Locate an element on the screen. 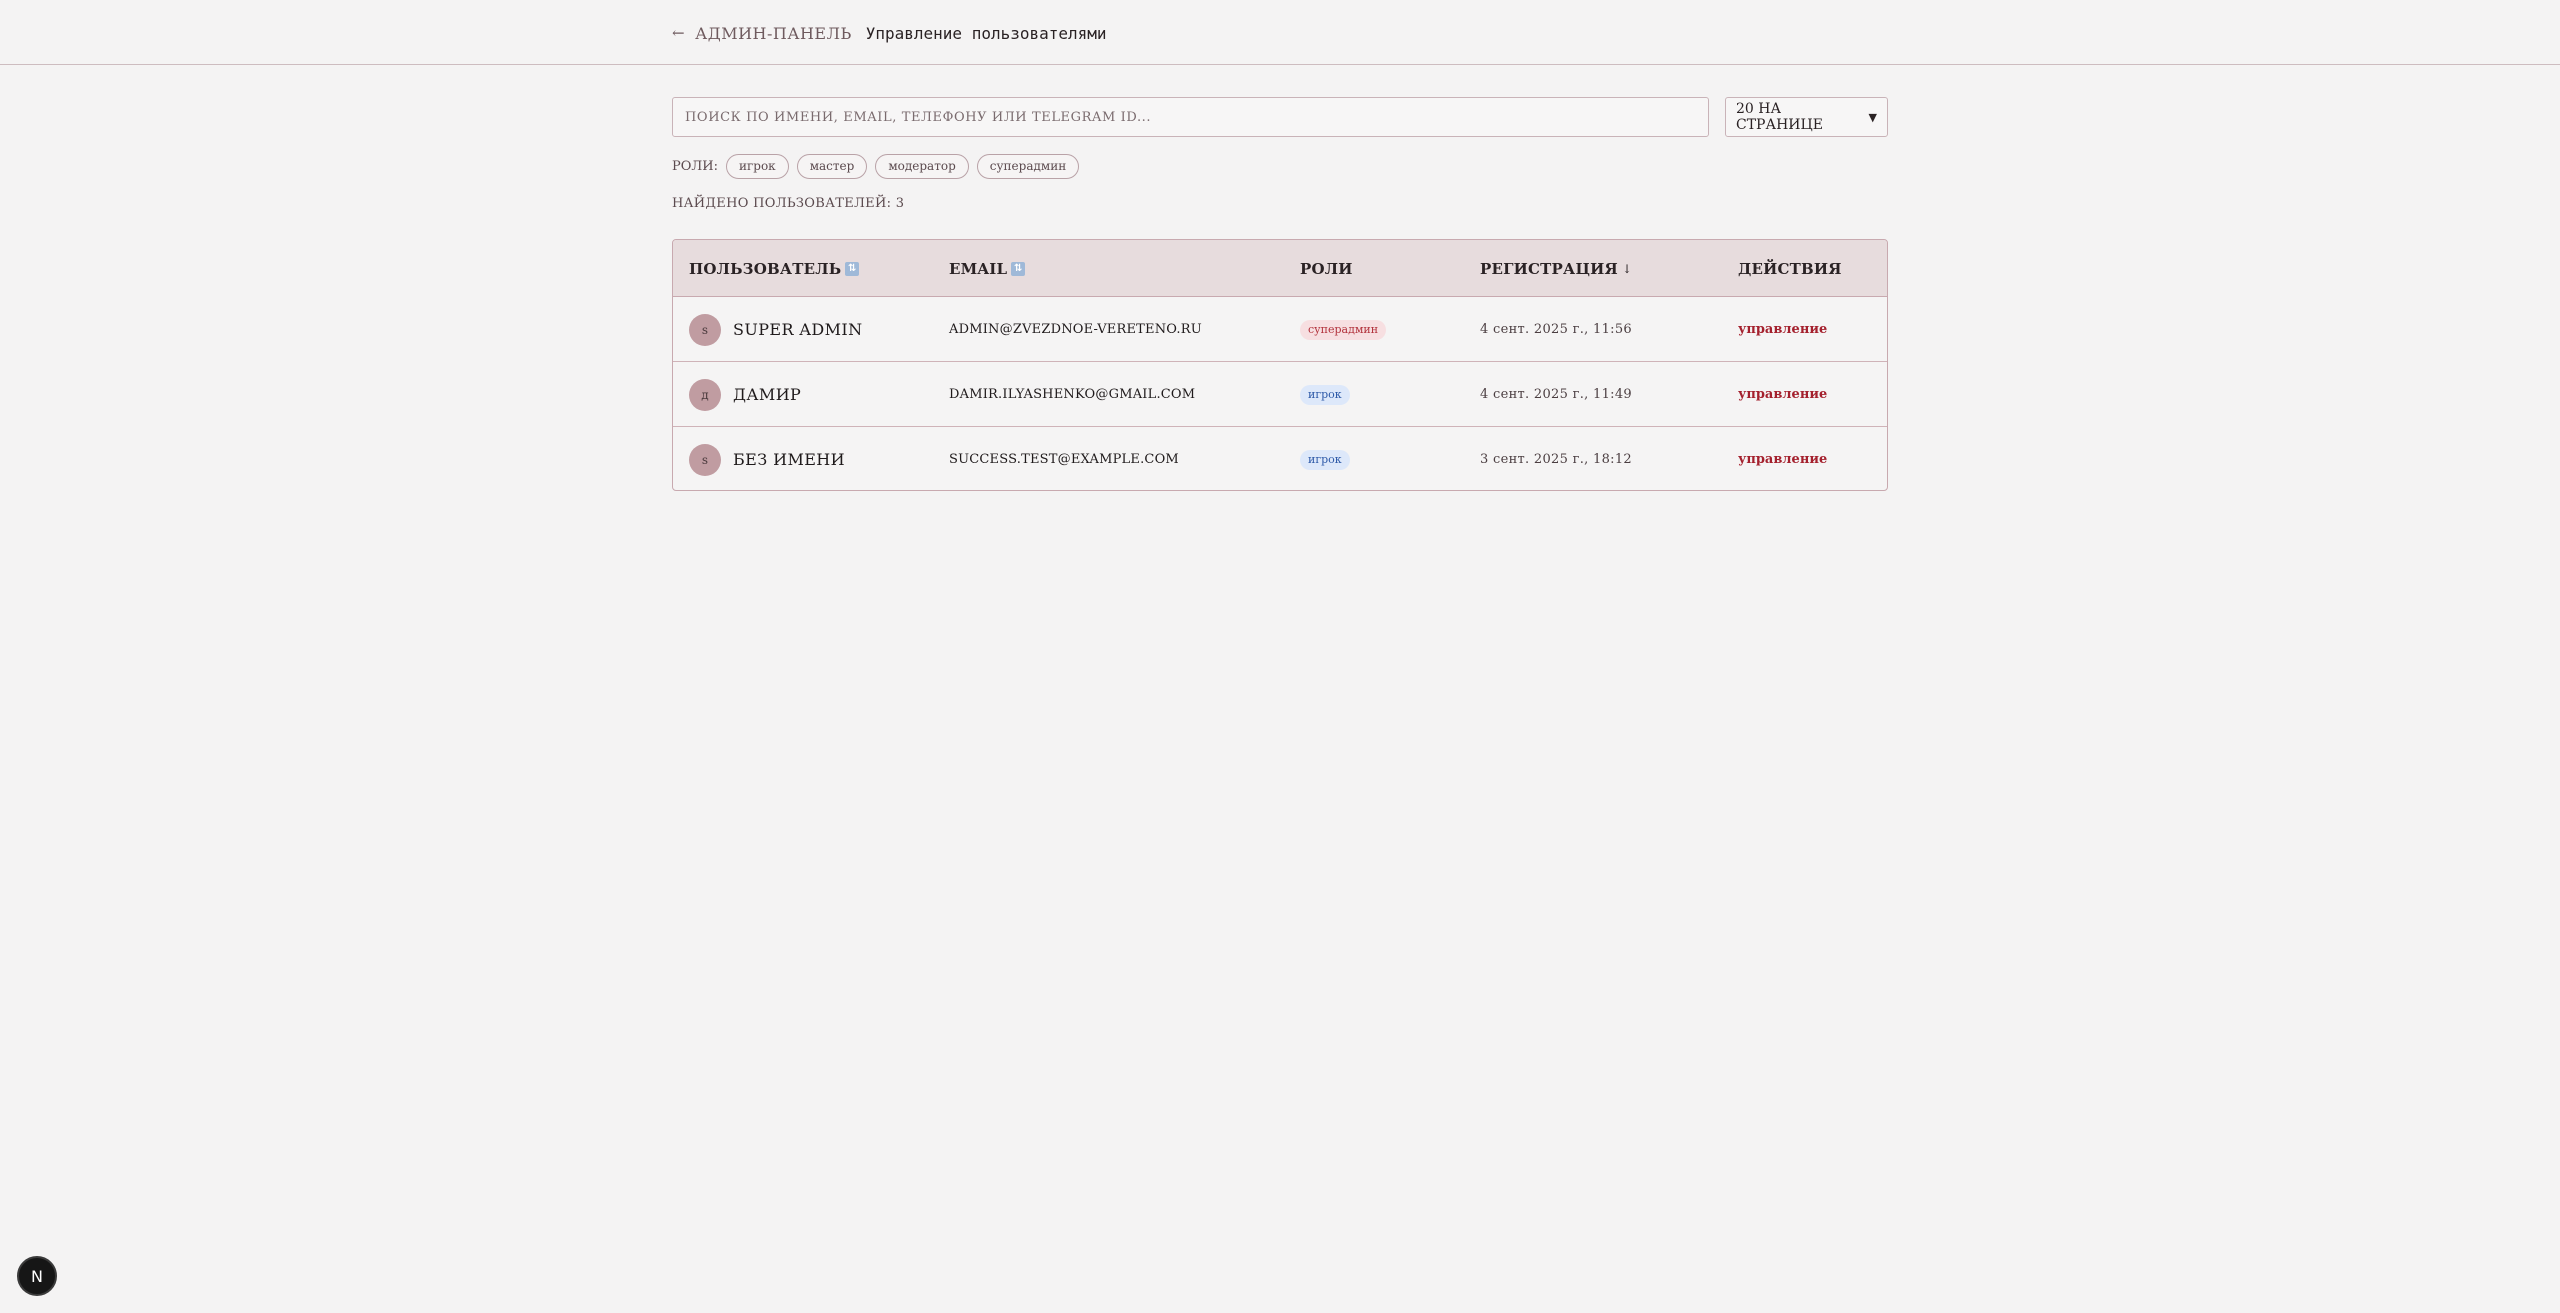 This screenshot has height=1313, width=2560. roles-cell: суперадмин is located at coordinates (1343, 329).